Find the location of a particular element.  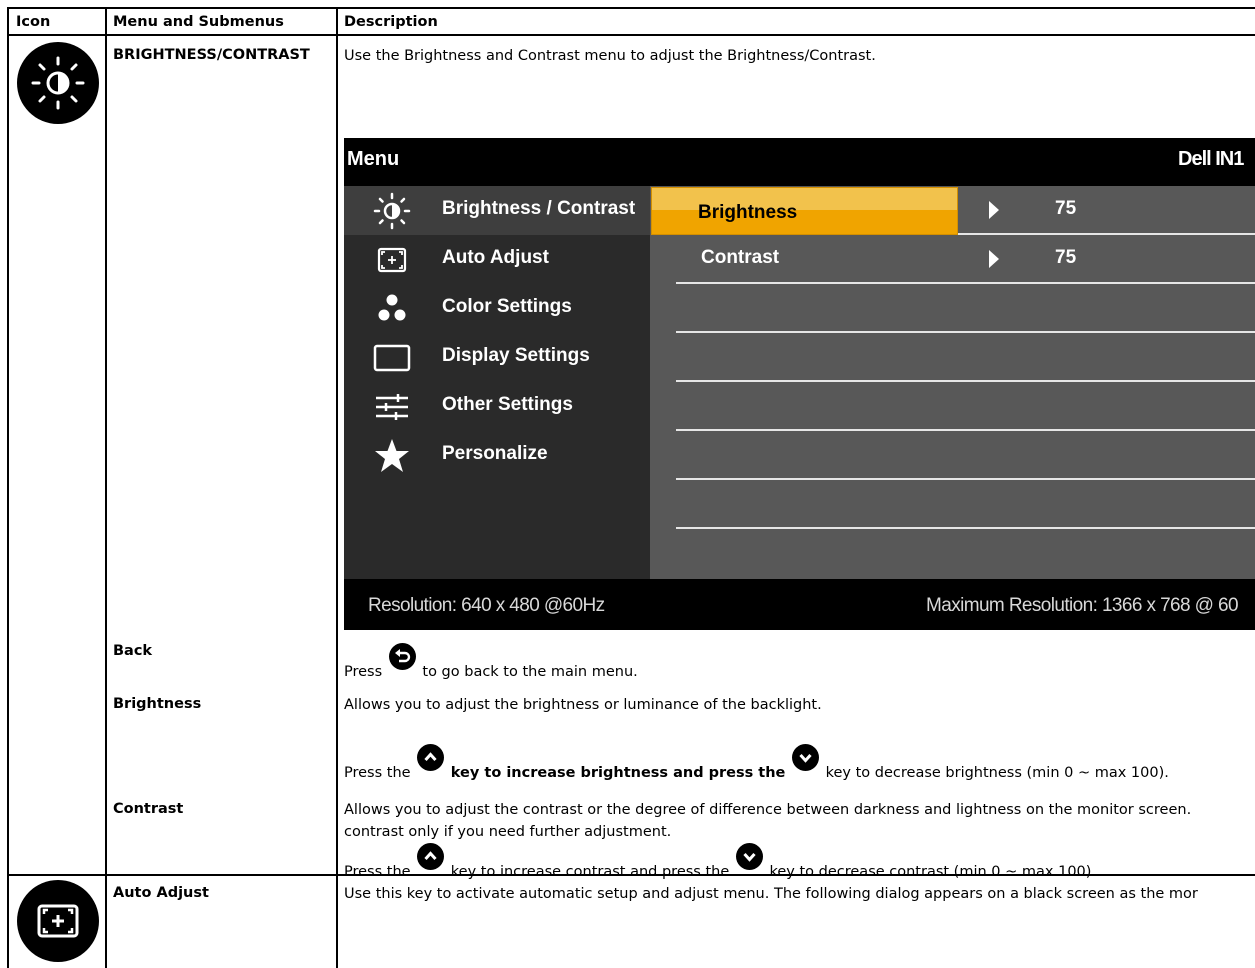

brightness-sun-icon is located at coordinates (58, 83).